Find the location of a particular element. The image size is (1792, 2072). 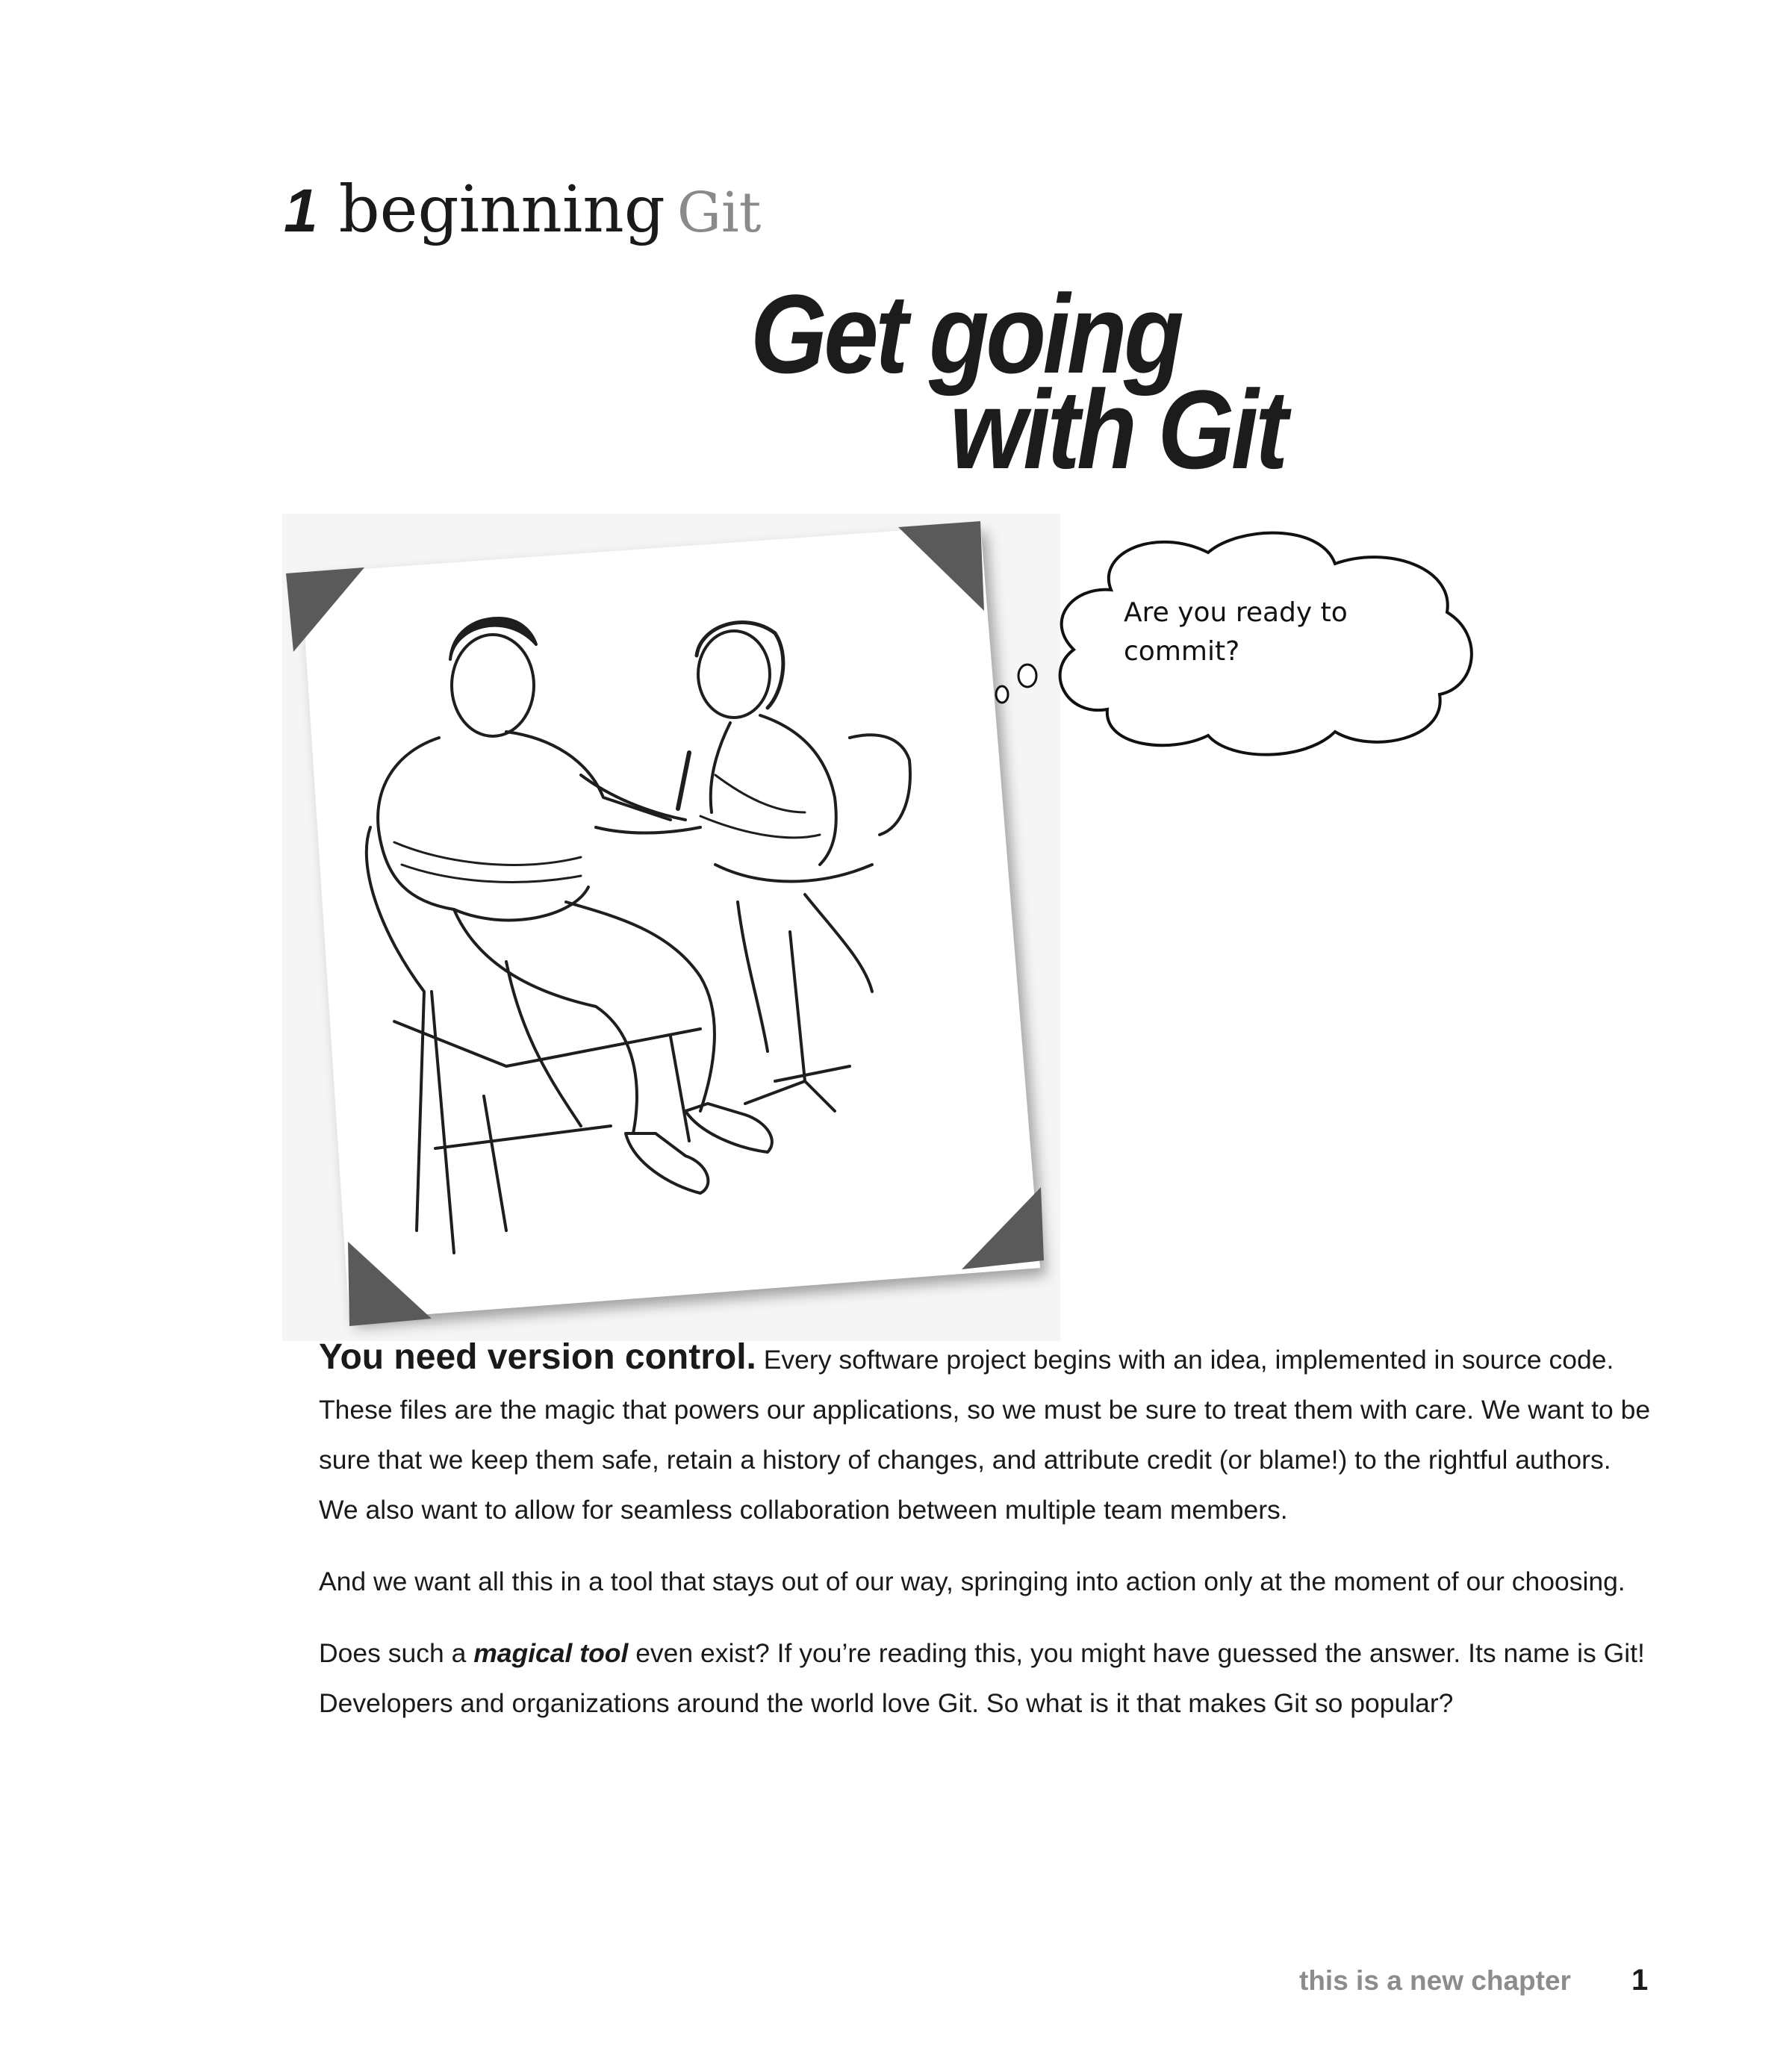

chapter-subject: Git is located at coordinates (719, 213).